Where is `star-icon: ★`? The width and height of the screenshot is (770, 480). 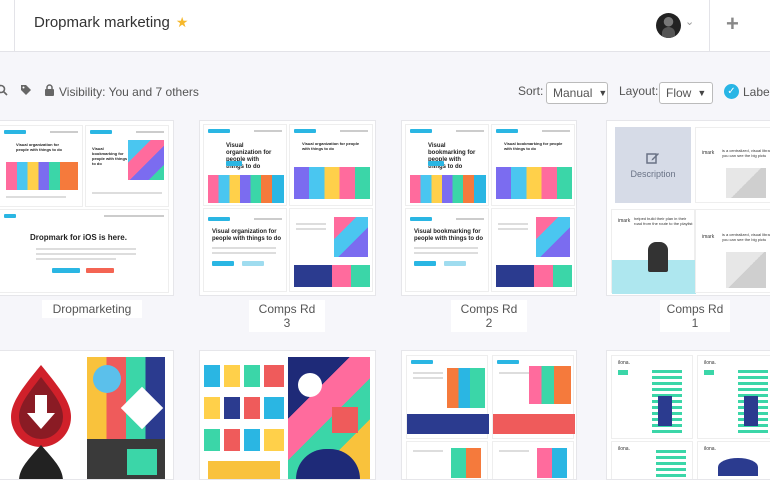 star-icon: ★ is located at coordinates (182, 22).